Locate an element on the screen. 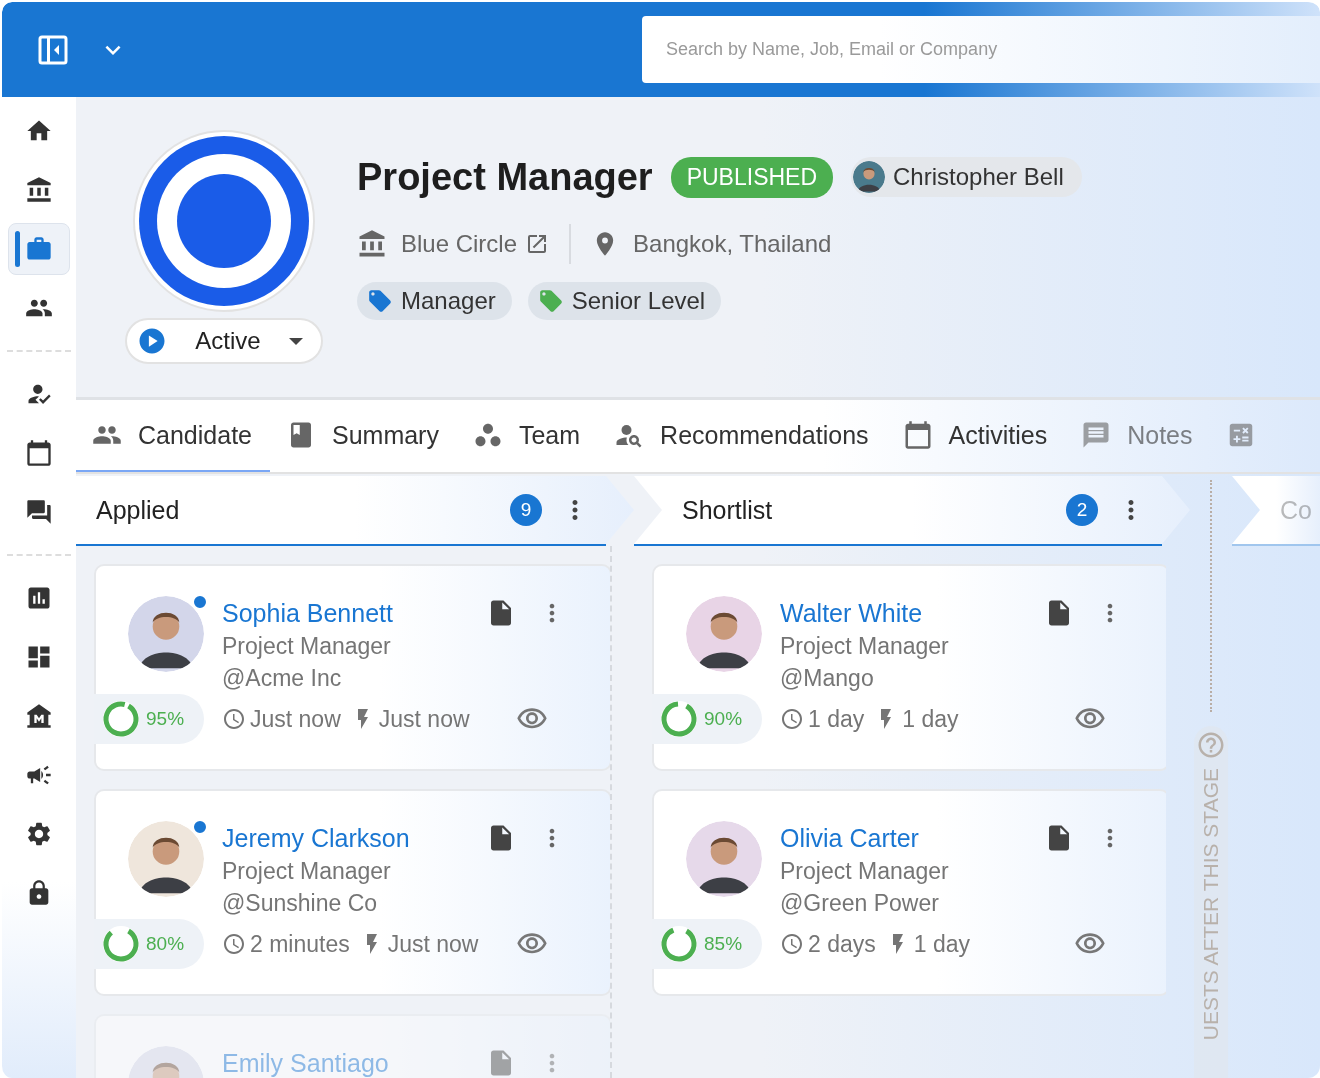 This screenshot has height=1078, width=1320. candidate-card: Walter White Project Manager @Mango 90% 1 day 1 day is located at coordinates (909, 667).